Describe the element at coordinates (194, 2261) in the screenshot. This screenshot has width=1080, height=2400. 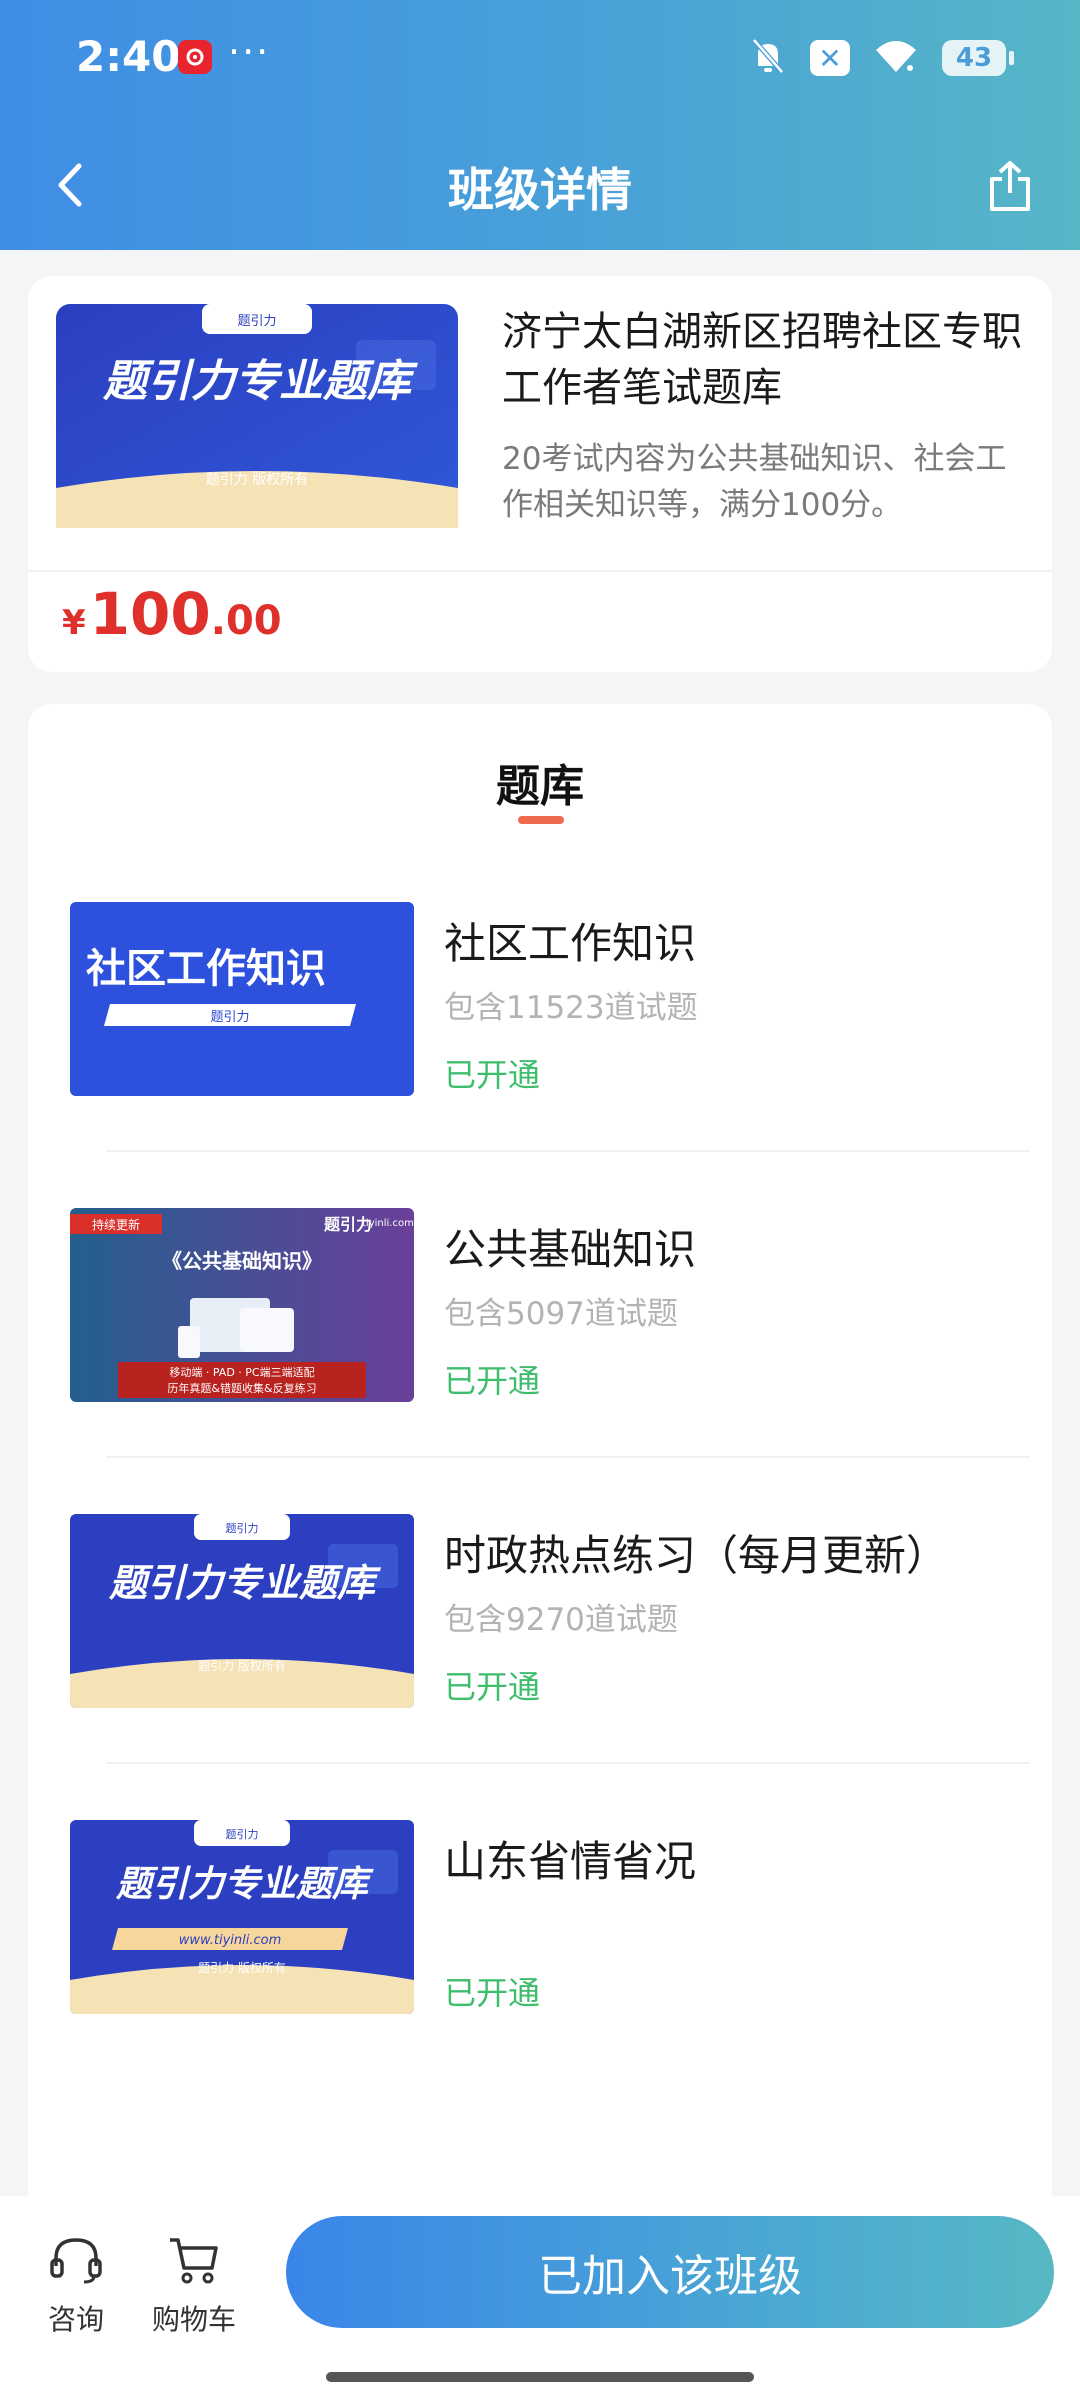
I see `cart-icon` at that location.